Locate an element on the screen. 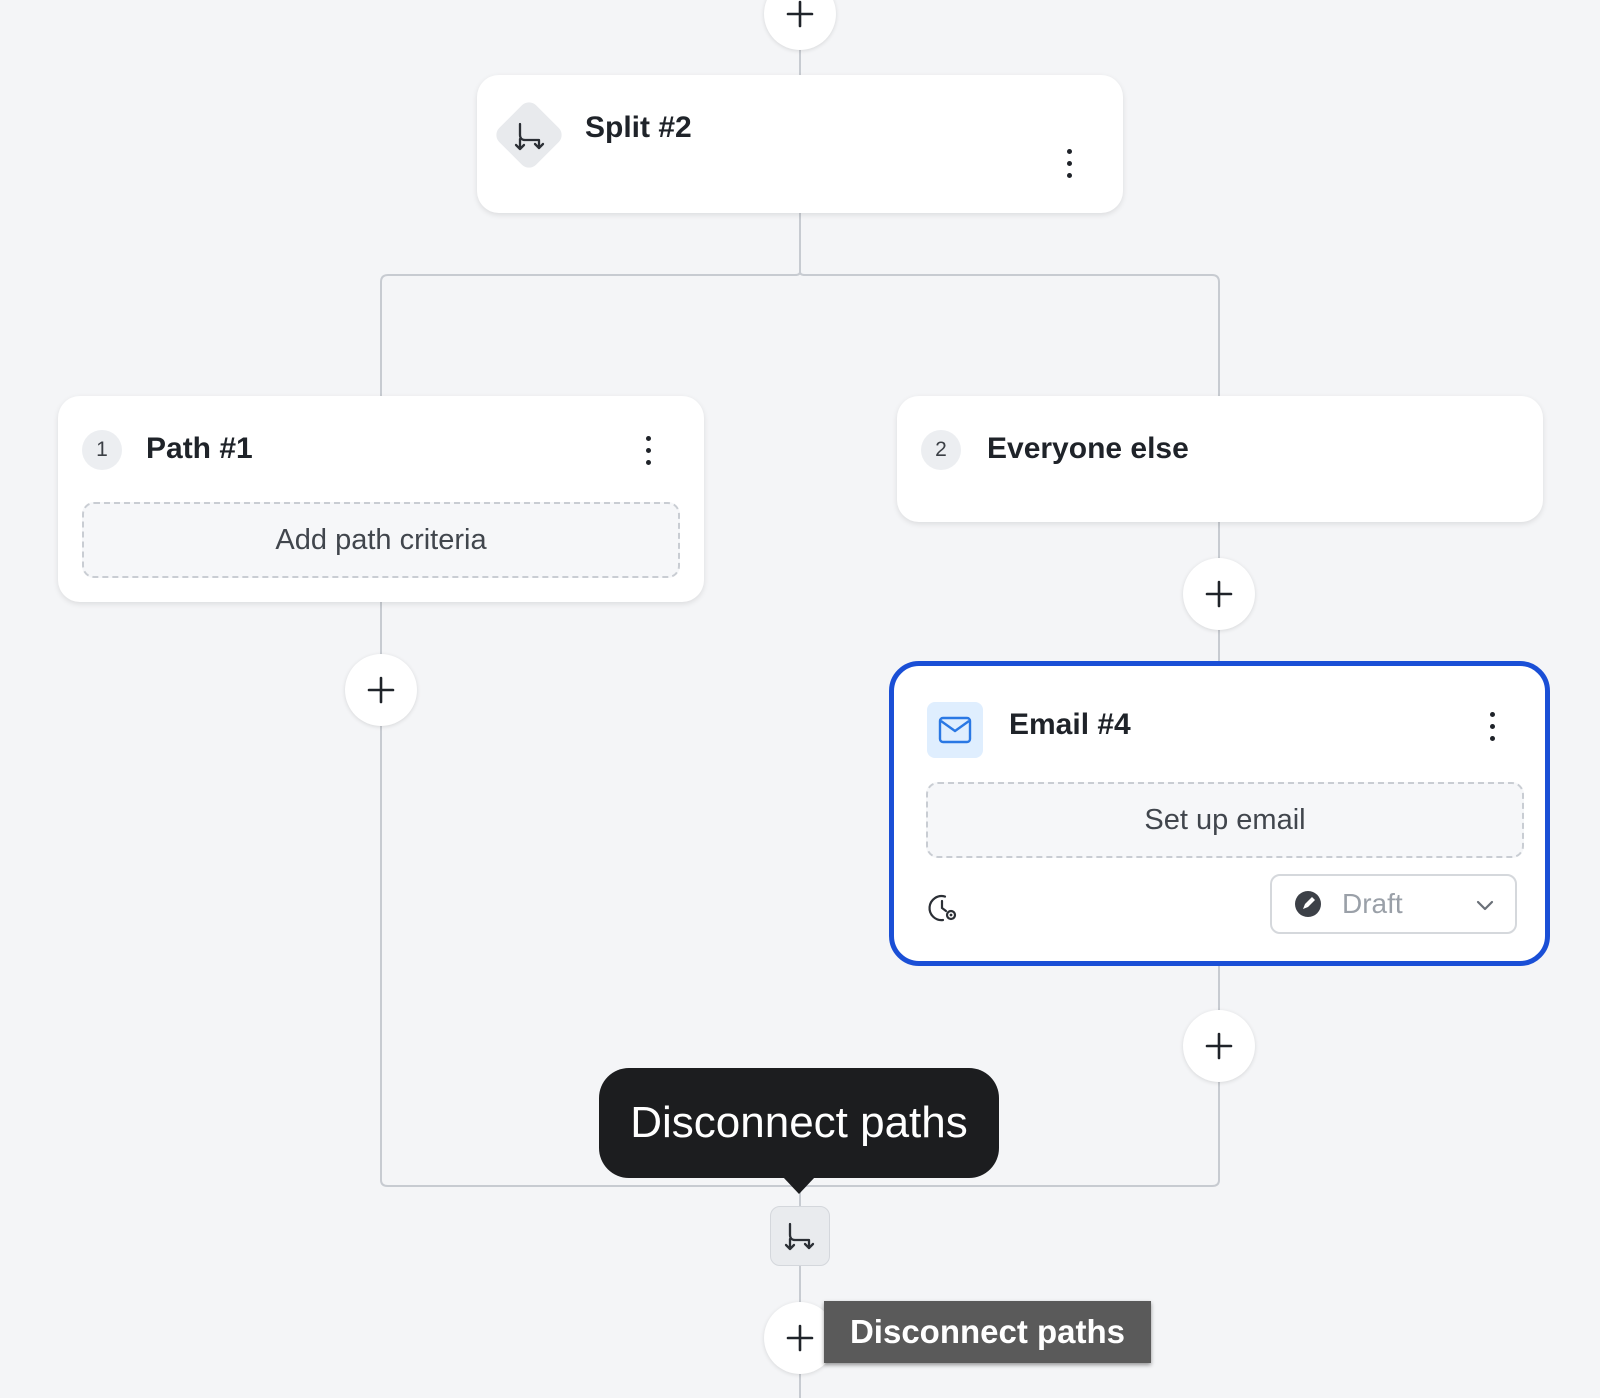 The width and height of the screenshot is (1600, 1398). tooltip-arrow is located at coordinates (799, 1185).